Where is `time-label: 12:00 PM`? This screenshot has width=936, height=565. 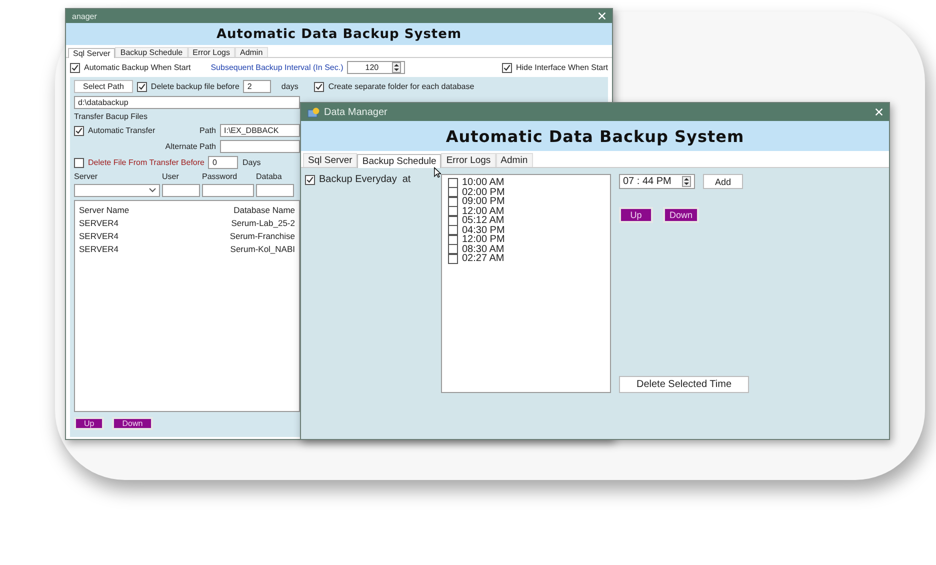
time-label: 12:00 PM is located at coordinates (483, 240).